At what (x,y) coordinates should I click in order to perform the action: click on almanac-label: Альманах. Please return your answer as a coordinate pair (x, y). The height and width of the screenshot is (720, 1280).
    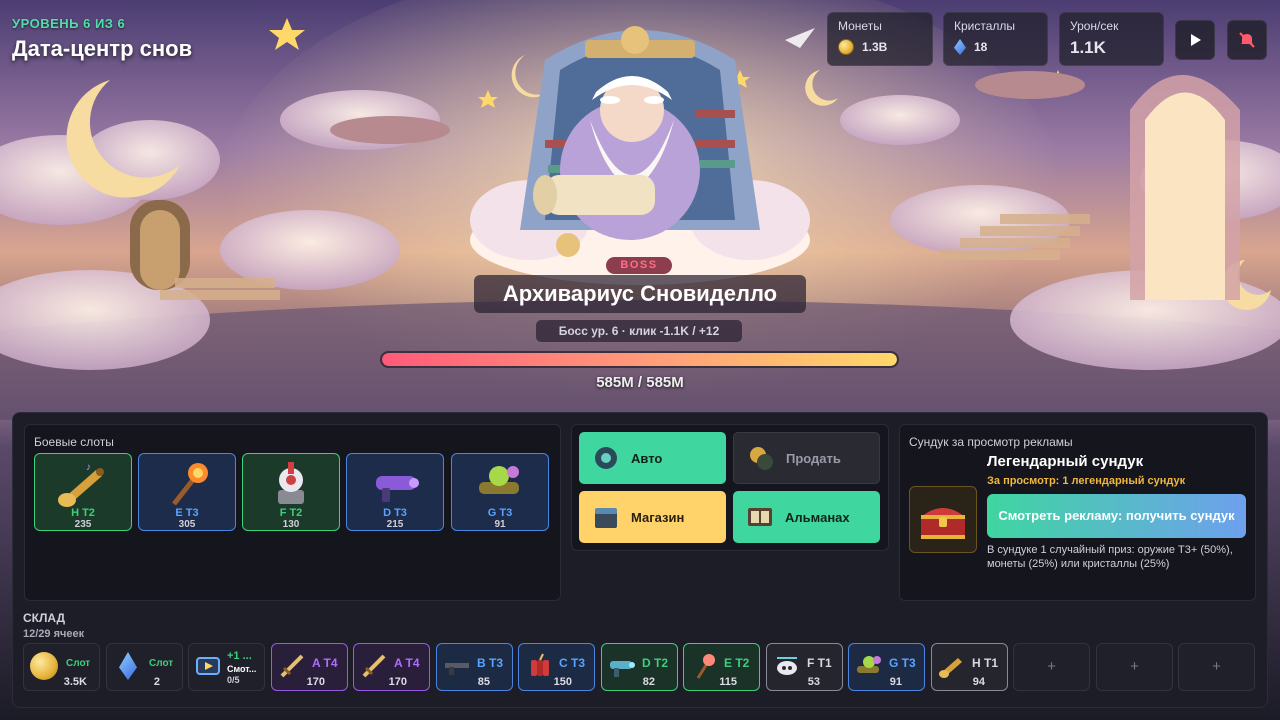
    Looking at the image, I should click on (817, 517).